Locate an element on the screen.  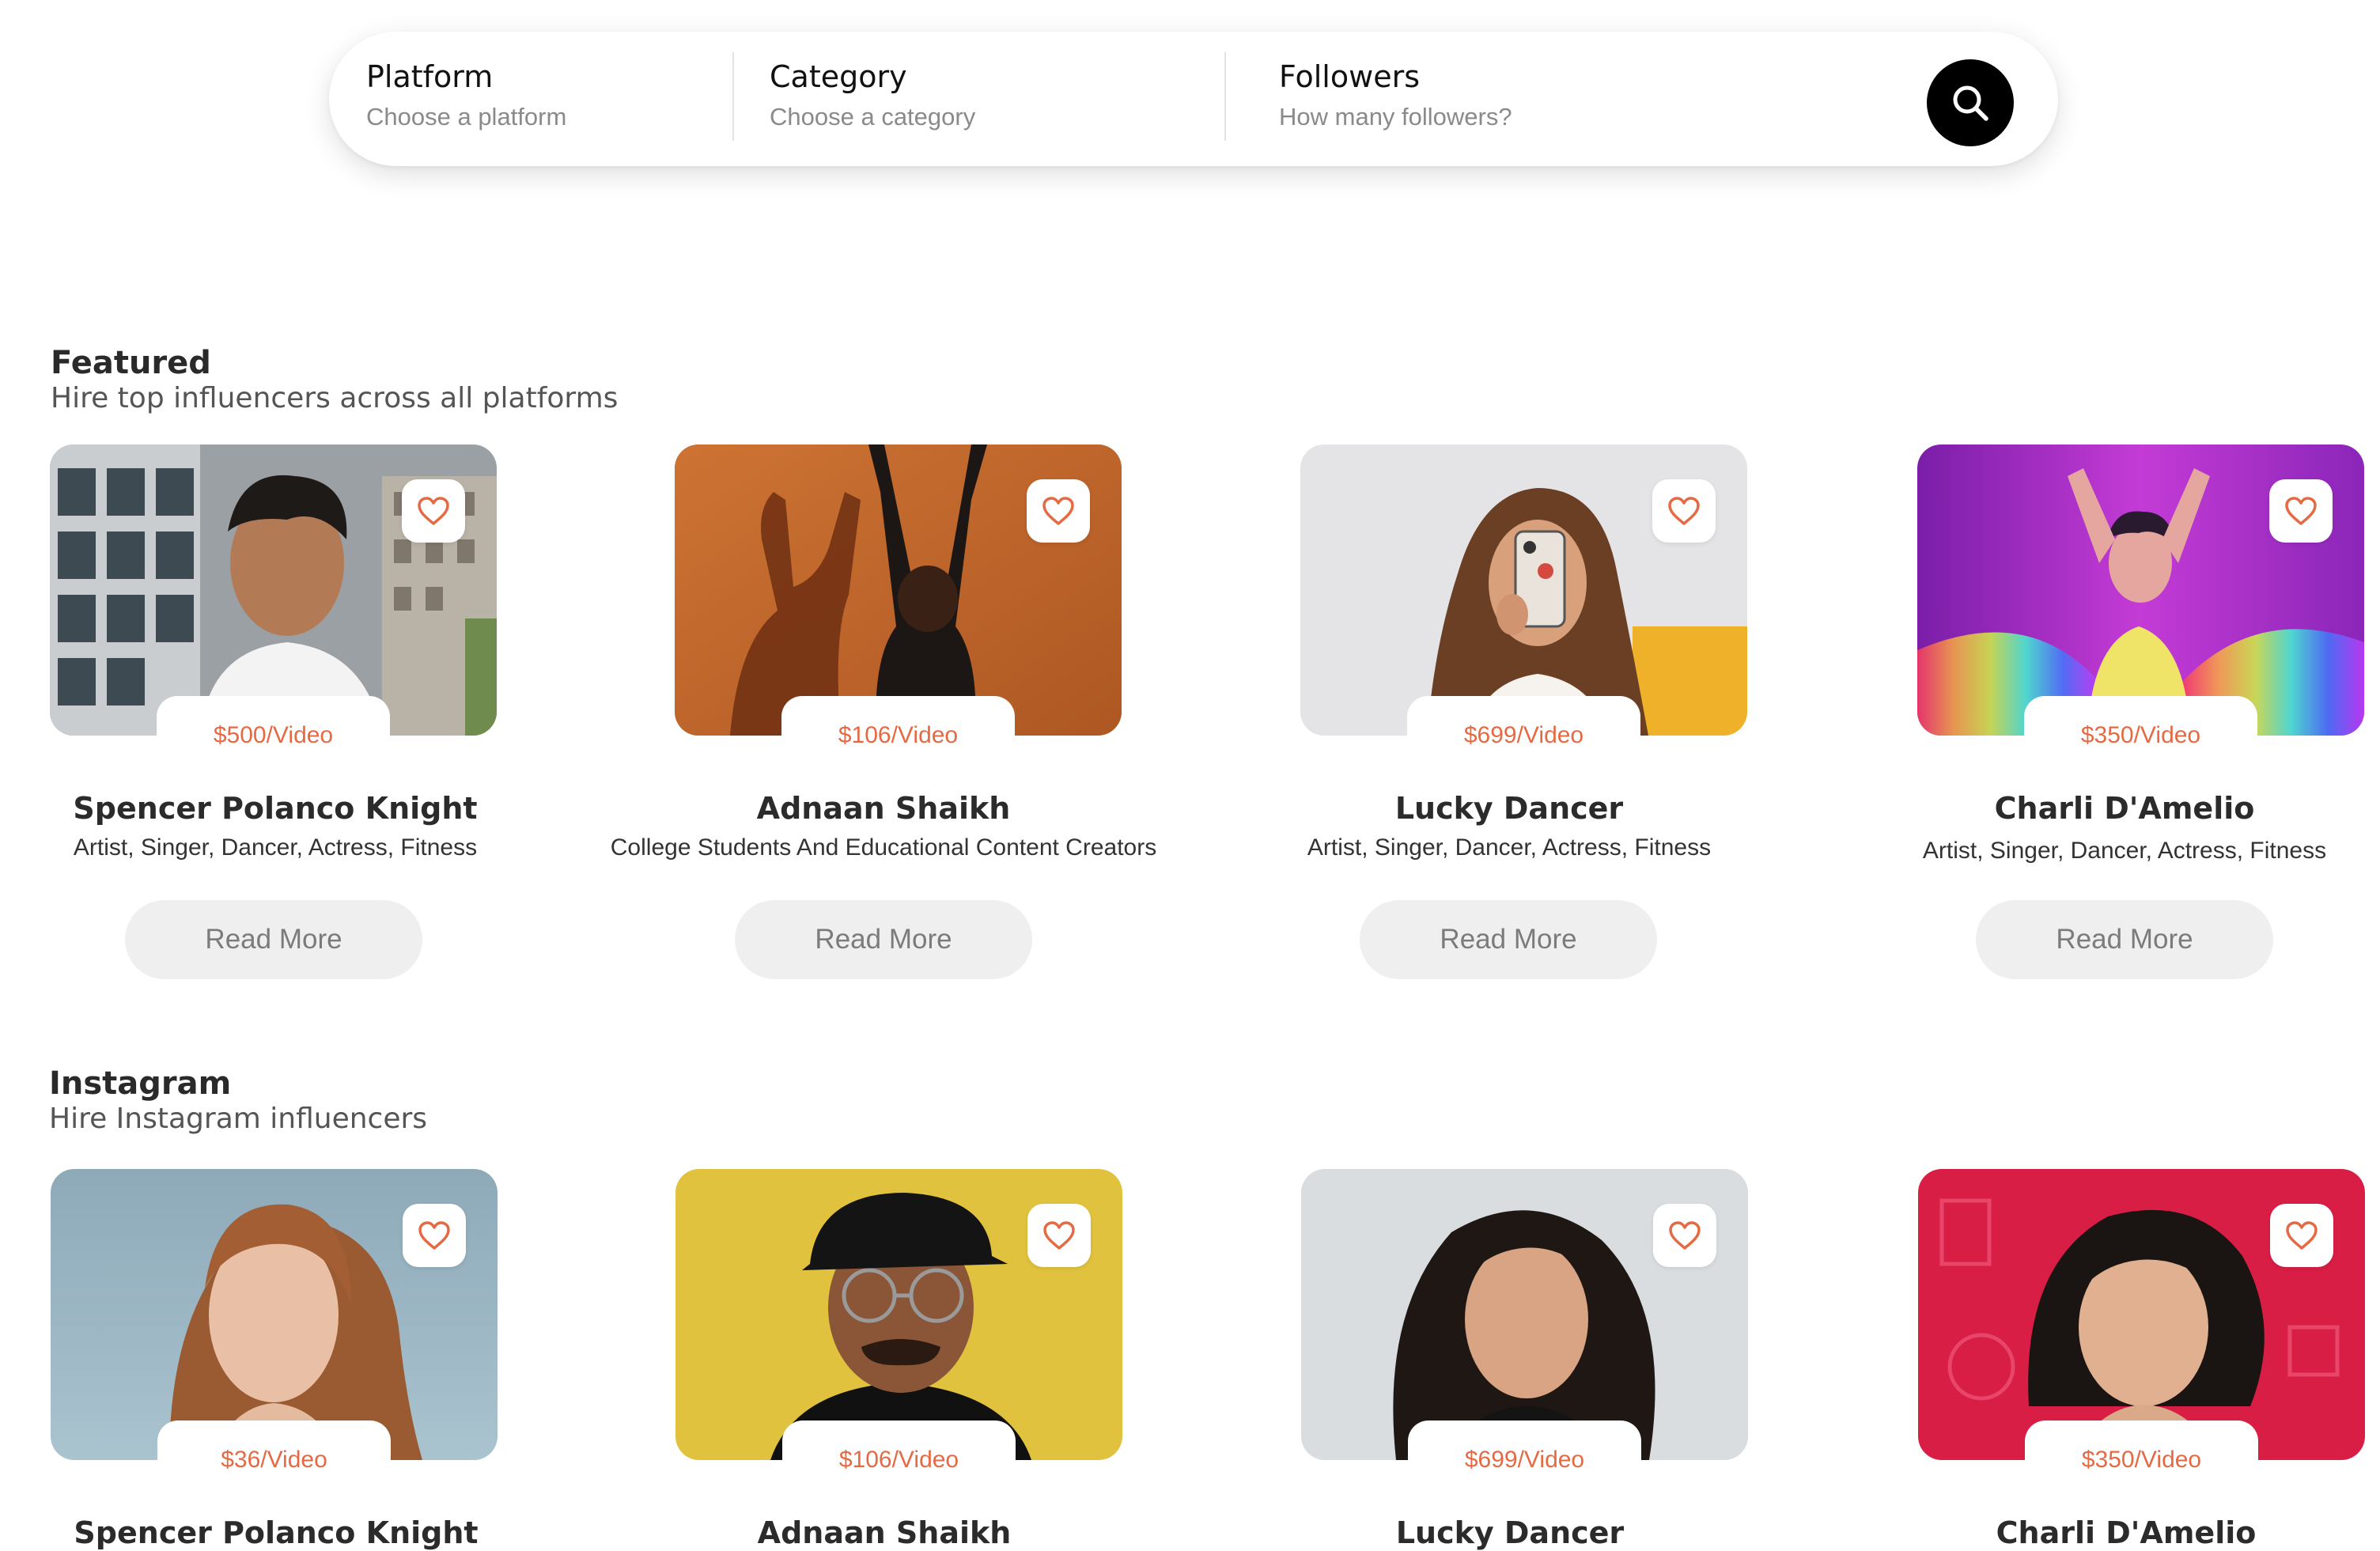
category-field: Category Choose a category is located at coordinates (873, 96).